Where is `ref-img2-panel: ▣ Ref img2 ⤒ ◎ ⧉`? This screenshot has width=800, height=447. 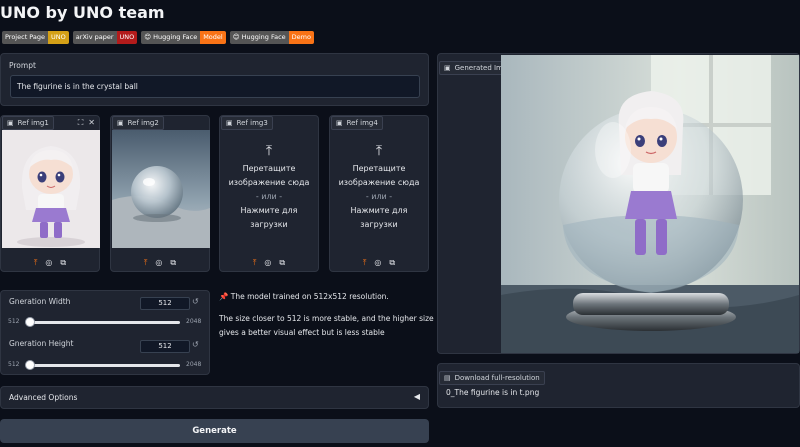 ref-img2-panel: ▣ Ref img2 ⤒ ◎ ⧉ is located at coordinates (160, 193).